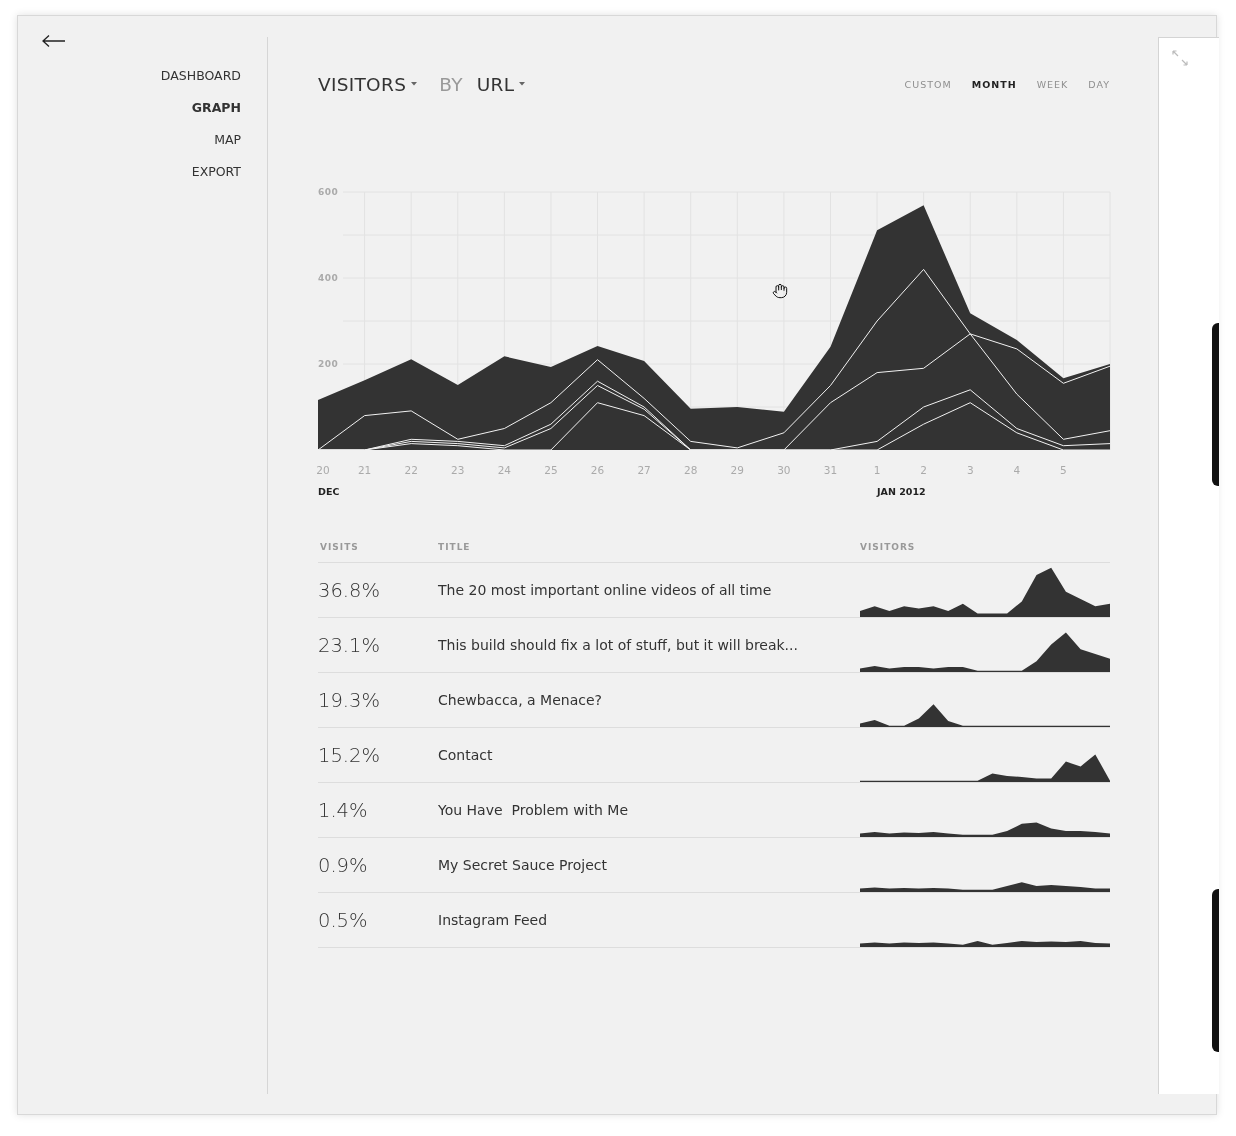 The image size is (1236, 1136). What do you see at coordinates (328, 278) in the screenshot?
I see `axis-label: 400` at bounding box center [328, 278].